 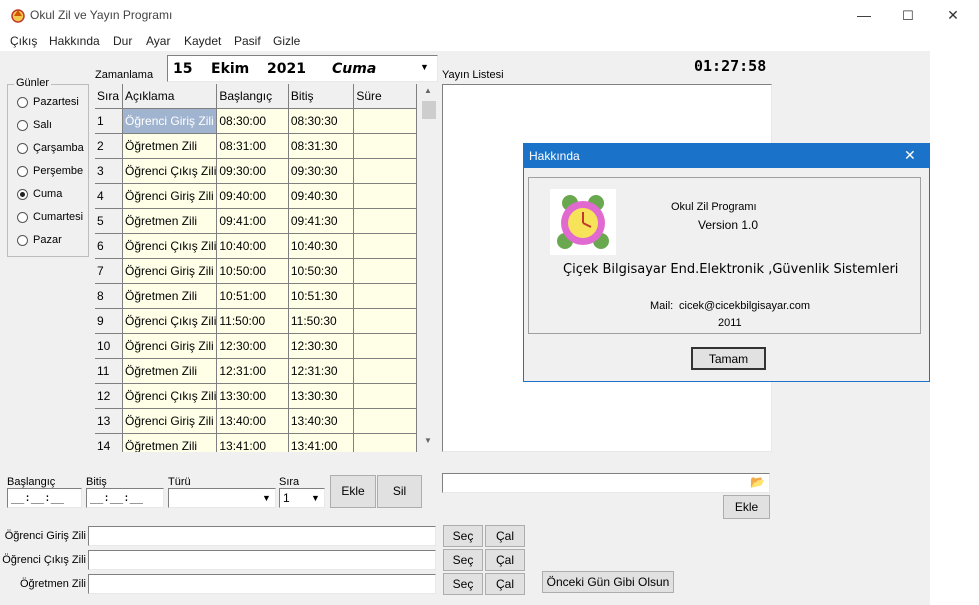 I want to click on scroll-thumb, so click(x=429, y=110).